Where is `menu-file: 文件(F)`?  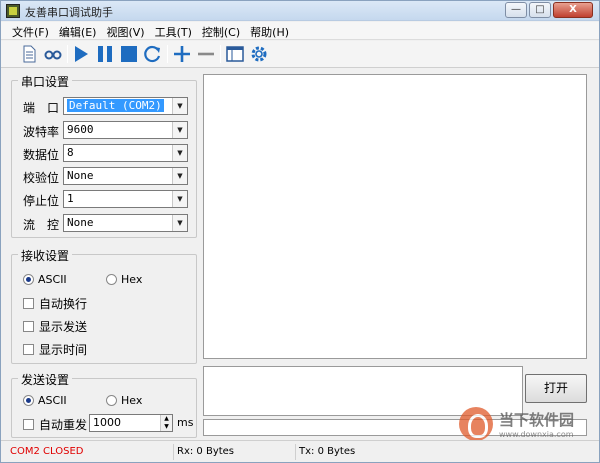
menu-file: 文件(F) is located at coordinates (30, 30).